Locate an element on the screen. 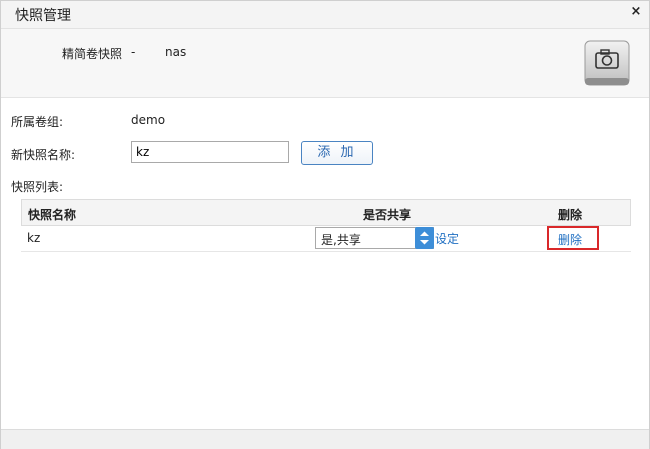 This screenshot has height=449, width=650. snapshot-table: 快照名称 是否共享 删除 kz 是,共享 设定 删除 is located at coordinates (326, 225).